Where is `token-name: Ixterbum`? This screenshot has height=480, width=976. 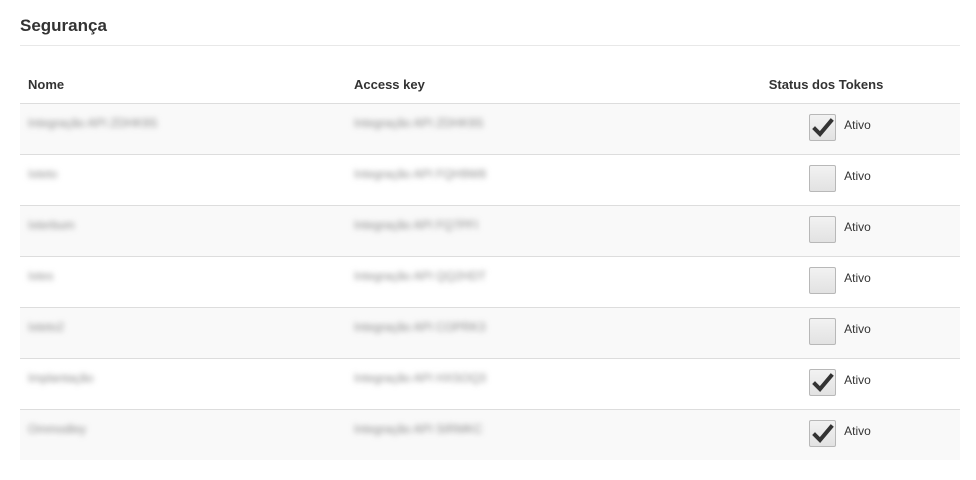 token-name: Ixterbum is located at coordinates (51, 225).